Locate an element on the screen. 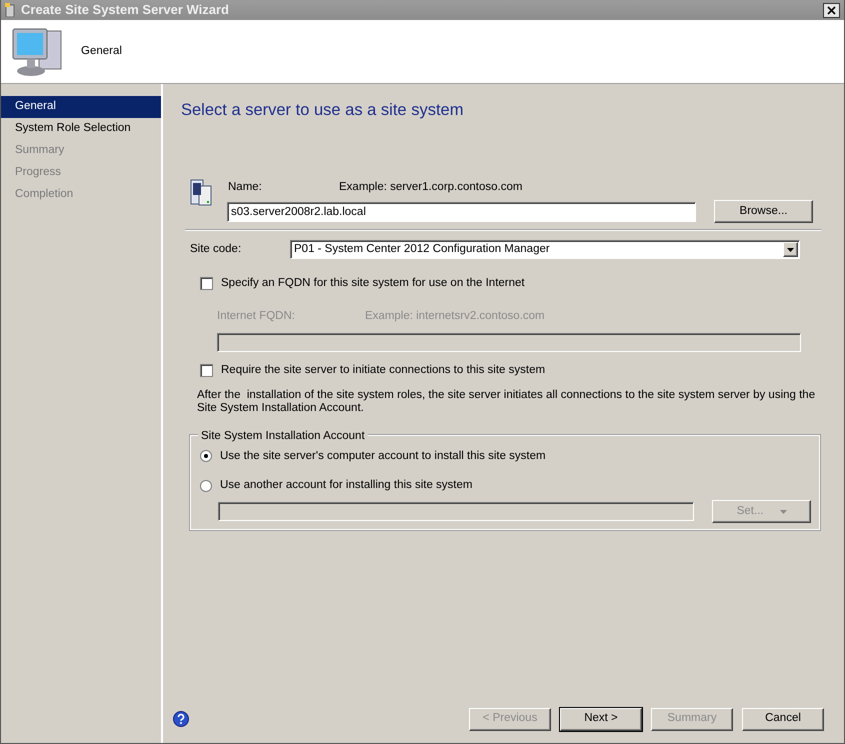 Image resolution: width=845 pixels, height=744 pixels. checkbox-label: Require the site server to initiate connections to this site system is located at coordinates (383, 370).